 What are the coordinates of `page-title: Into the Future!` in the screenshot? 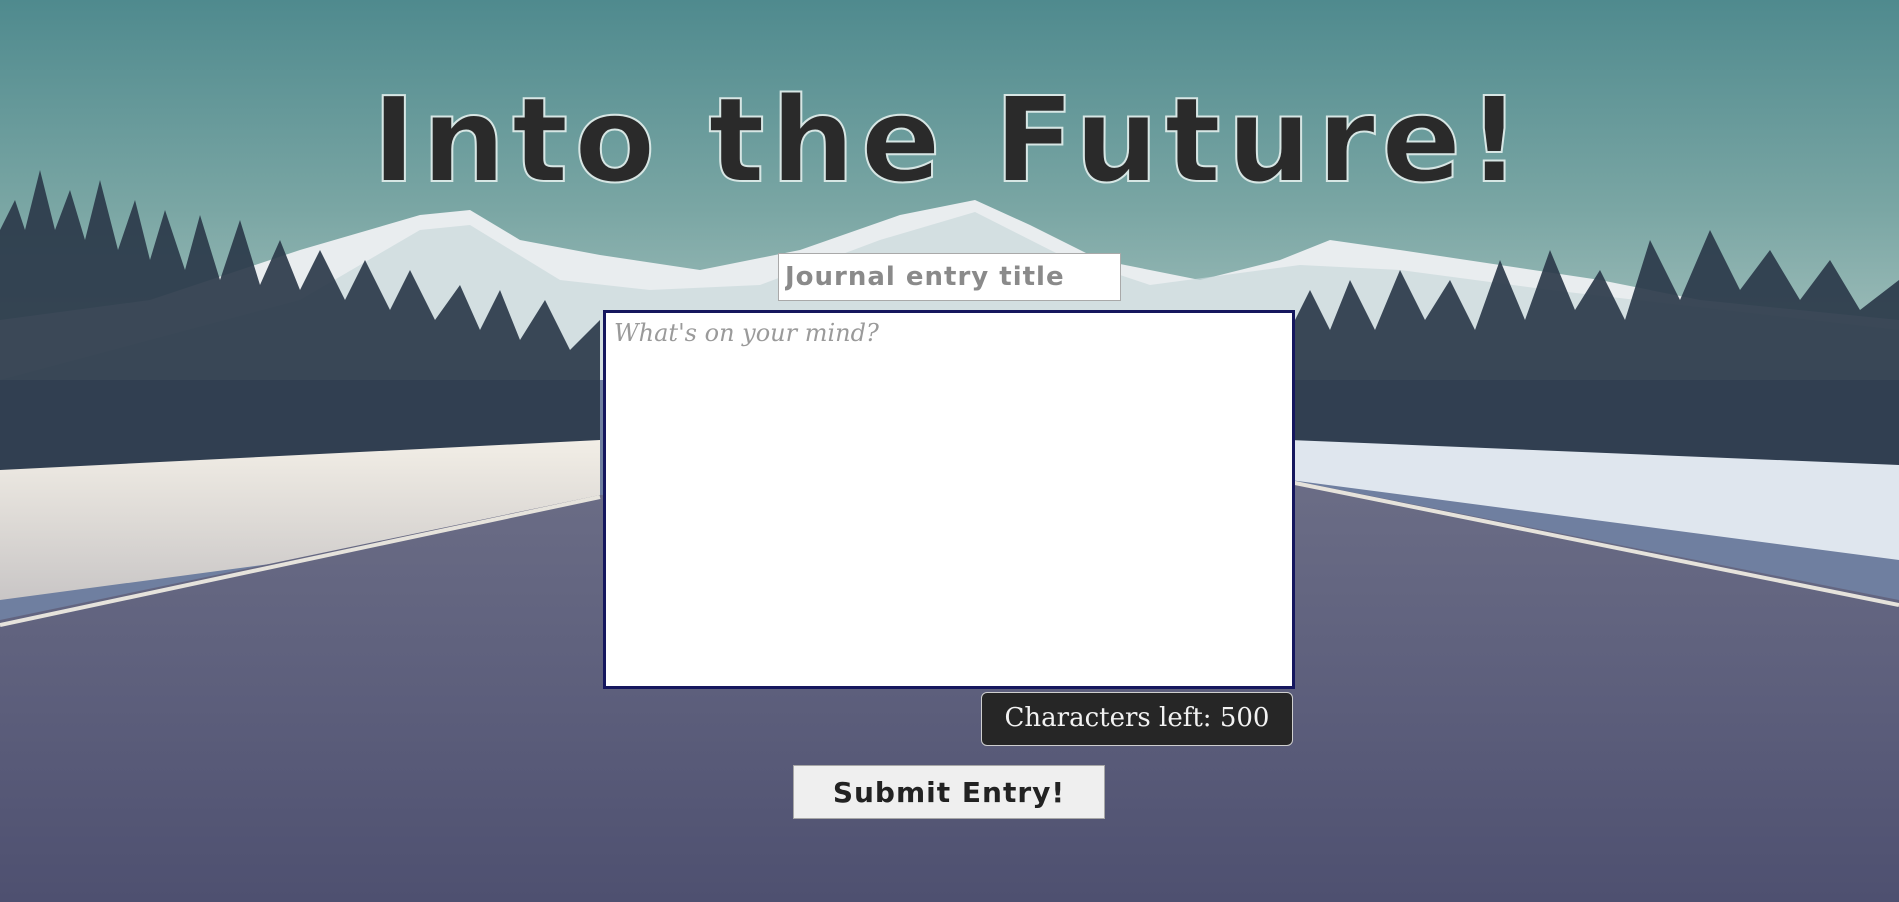 It's located at (949, 140).